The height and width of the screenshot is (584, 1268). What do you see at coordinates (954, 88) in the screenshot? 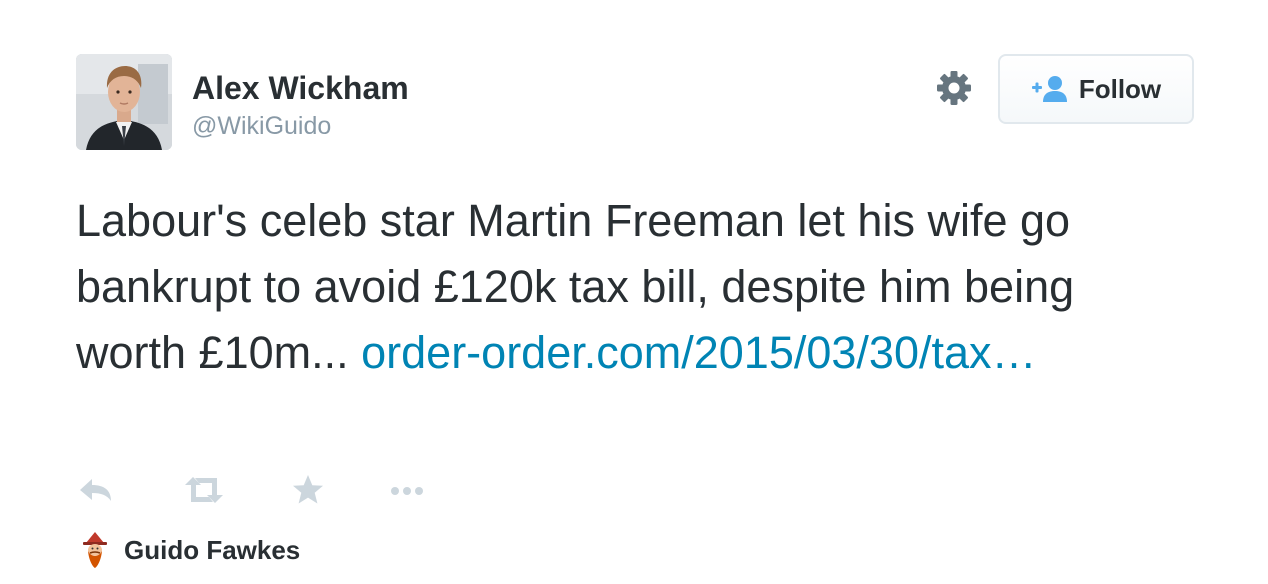
I see `gear-icon` at bounding box center [954, 88].